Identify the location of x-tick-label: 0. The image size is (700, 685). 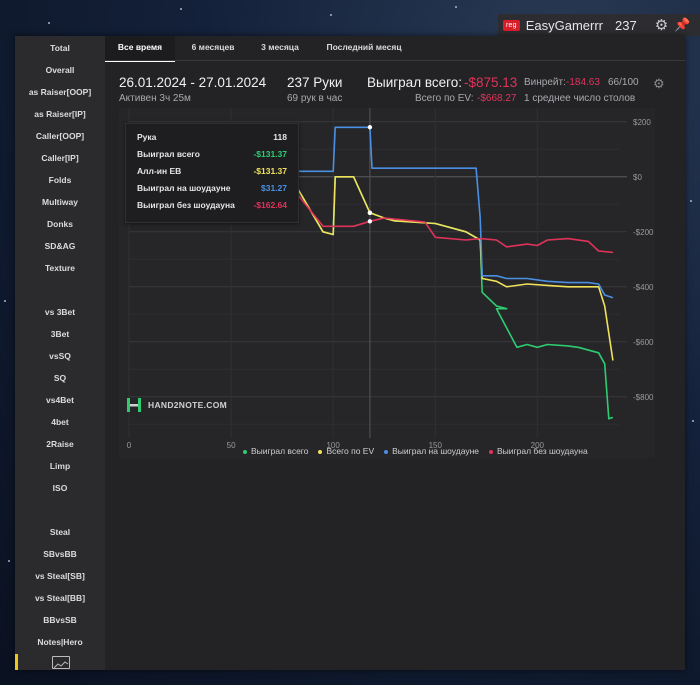
(129, 445).